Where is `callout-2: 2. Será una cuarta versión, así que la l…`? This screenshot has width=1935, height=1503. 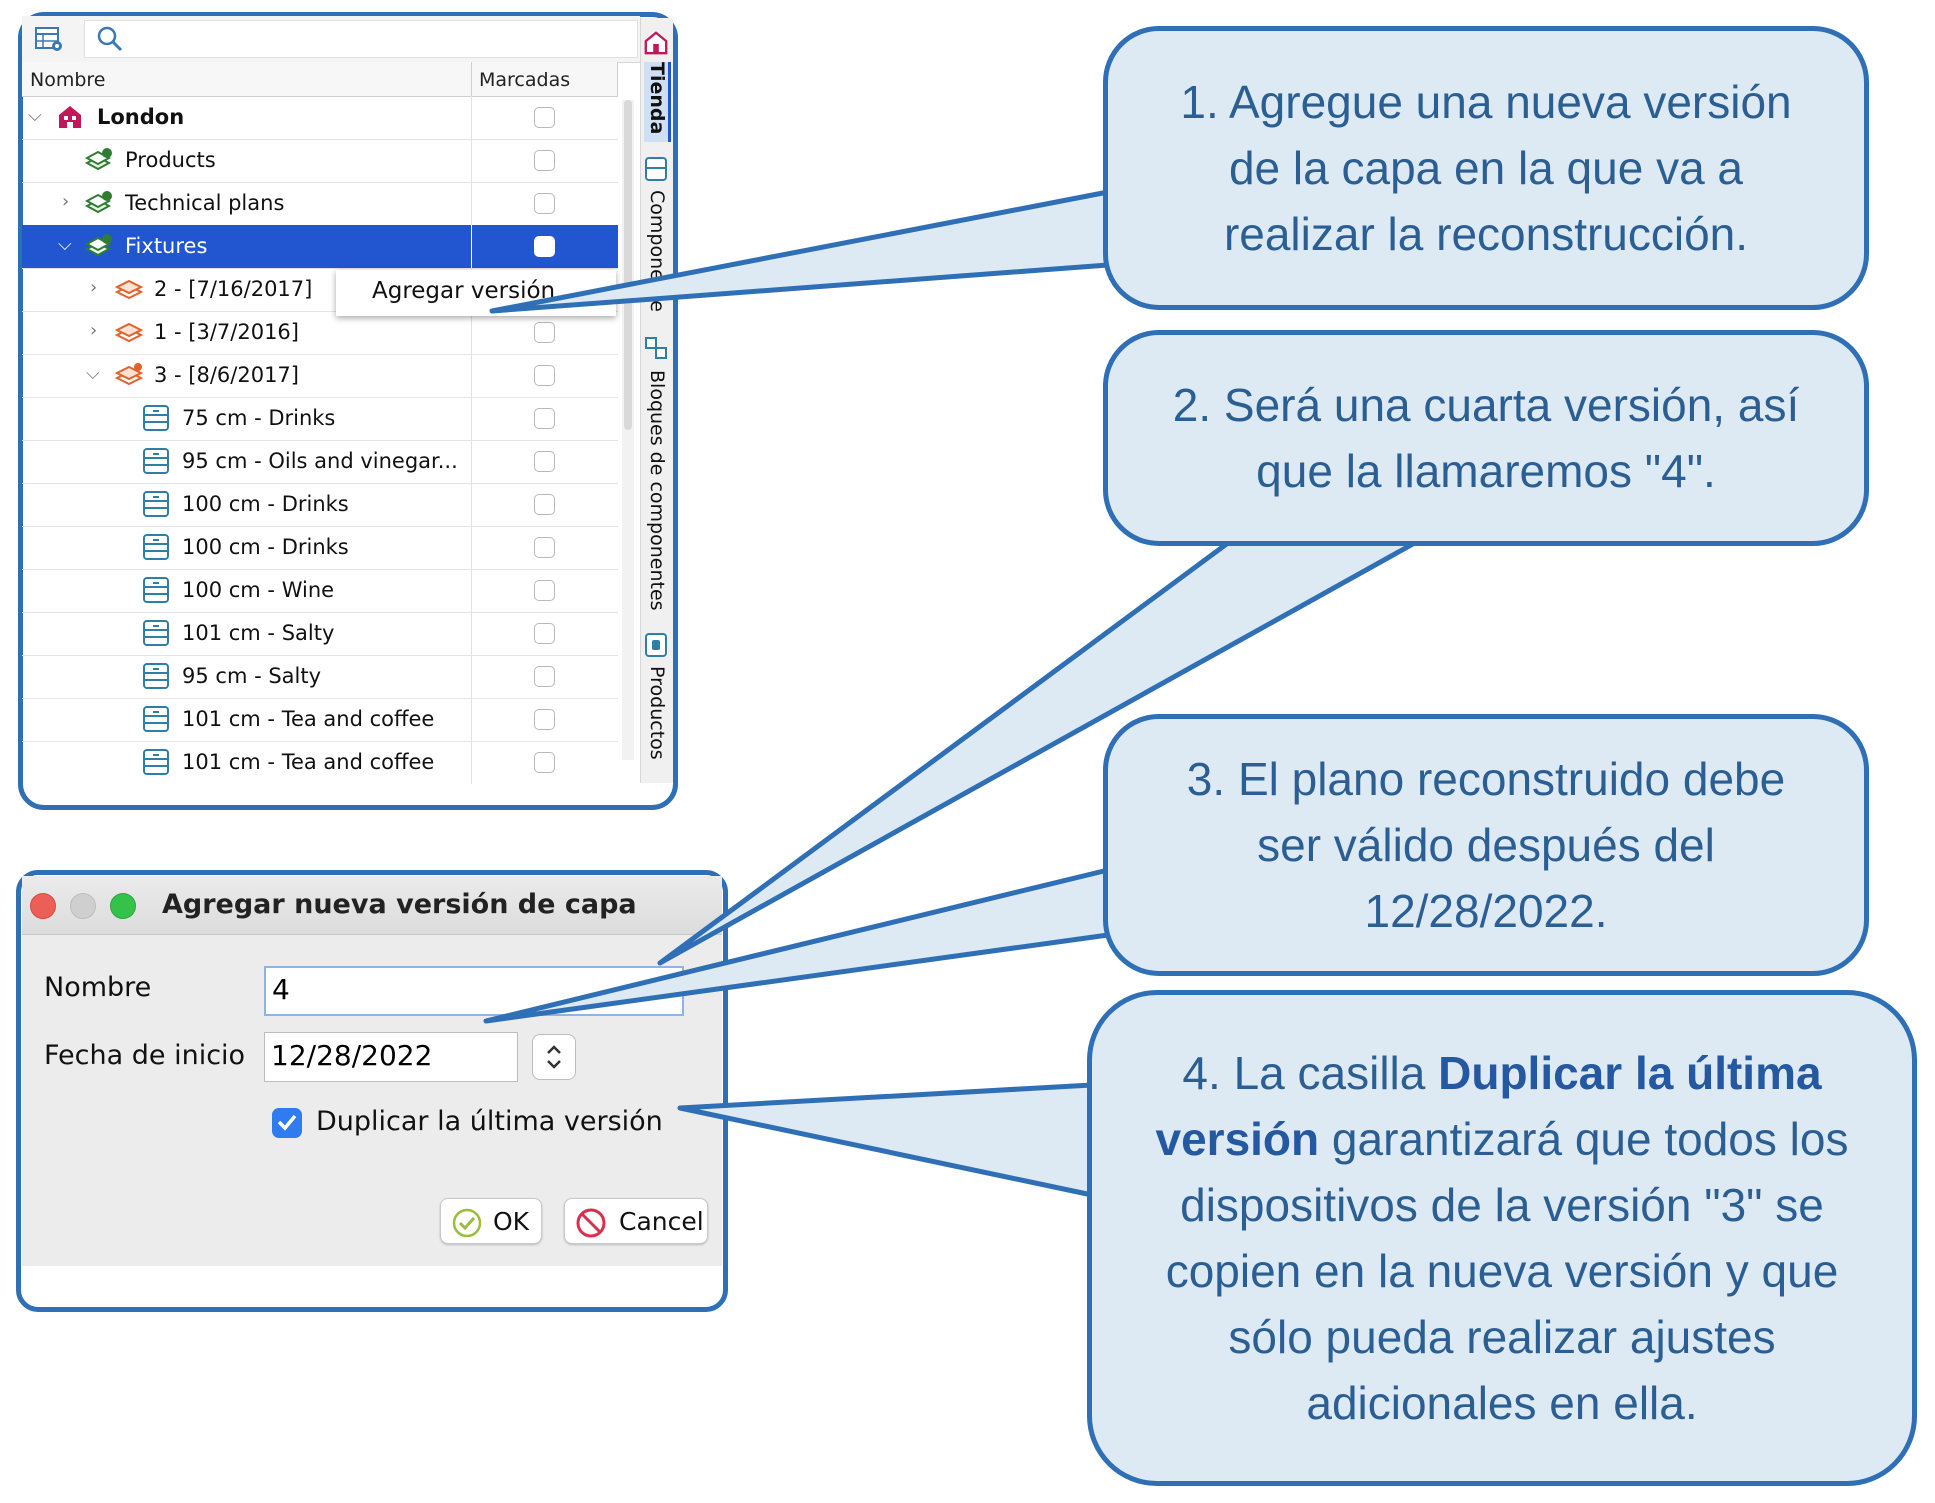 callout-2: 2. Será una cuarta versión, así que la l… is located at coordinates (1486, 438).